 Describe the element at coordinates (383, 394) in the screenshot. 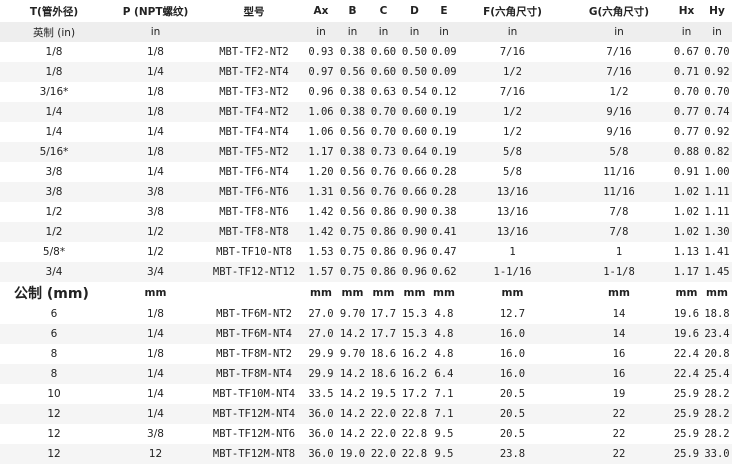

I see `table-cell: 19.5` at that location.